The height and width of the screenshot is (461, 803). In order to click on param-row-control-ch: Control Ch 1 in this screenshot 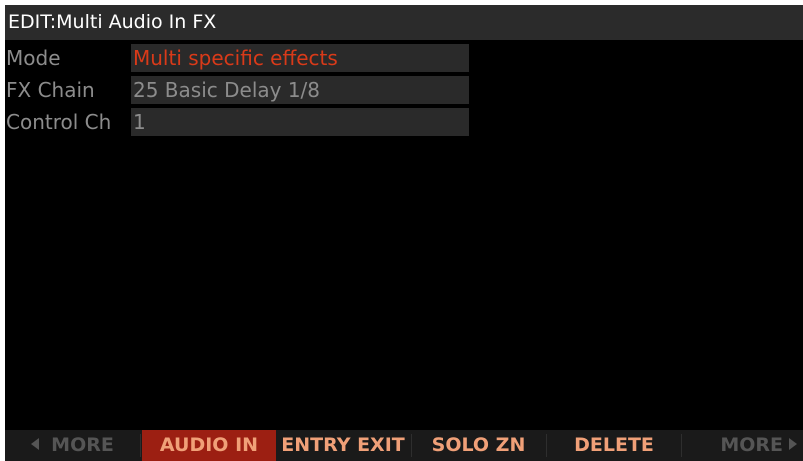, I will do `click(240, 122)`.